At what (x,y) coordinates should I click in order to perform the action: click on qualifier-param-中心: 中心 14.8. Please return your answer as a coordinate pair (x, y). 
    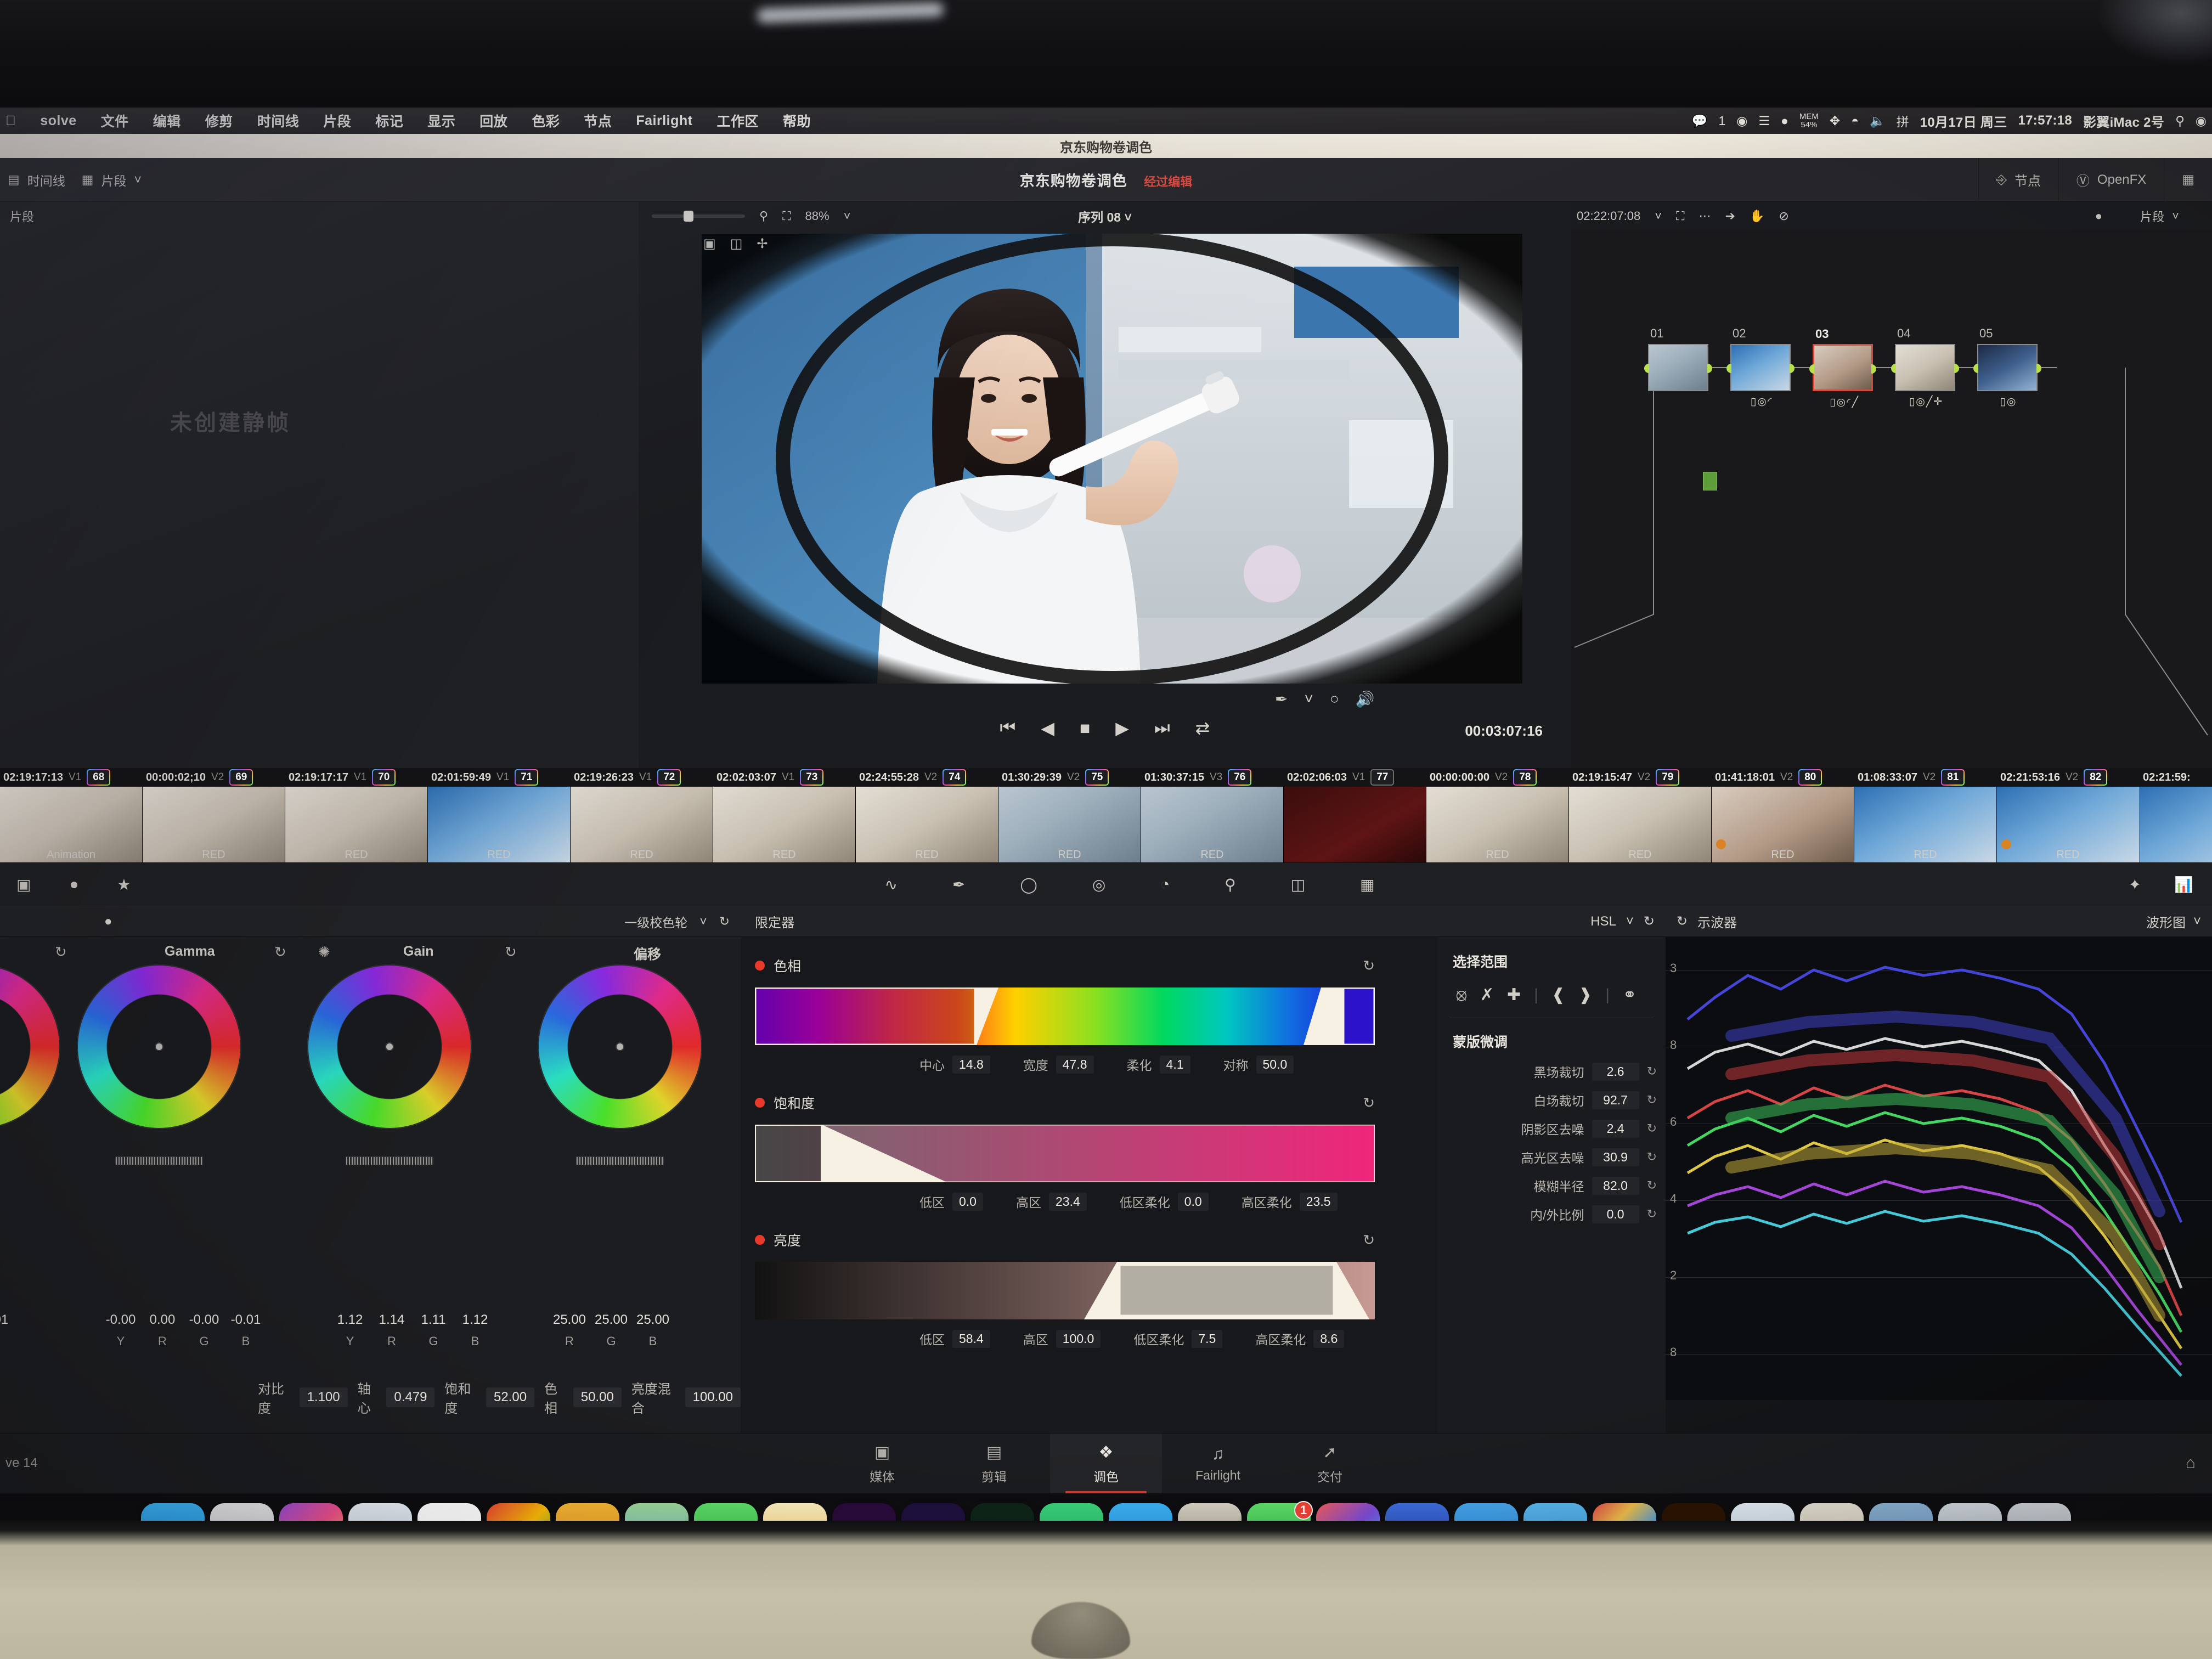
    Looking at the image, I should click on (955, 1065).